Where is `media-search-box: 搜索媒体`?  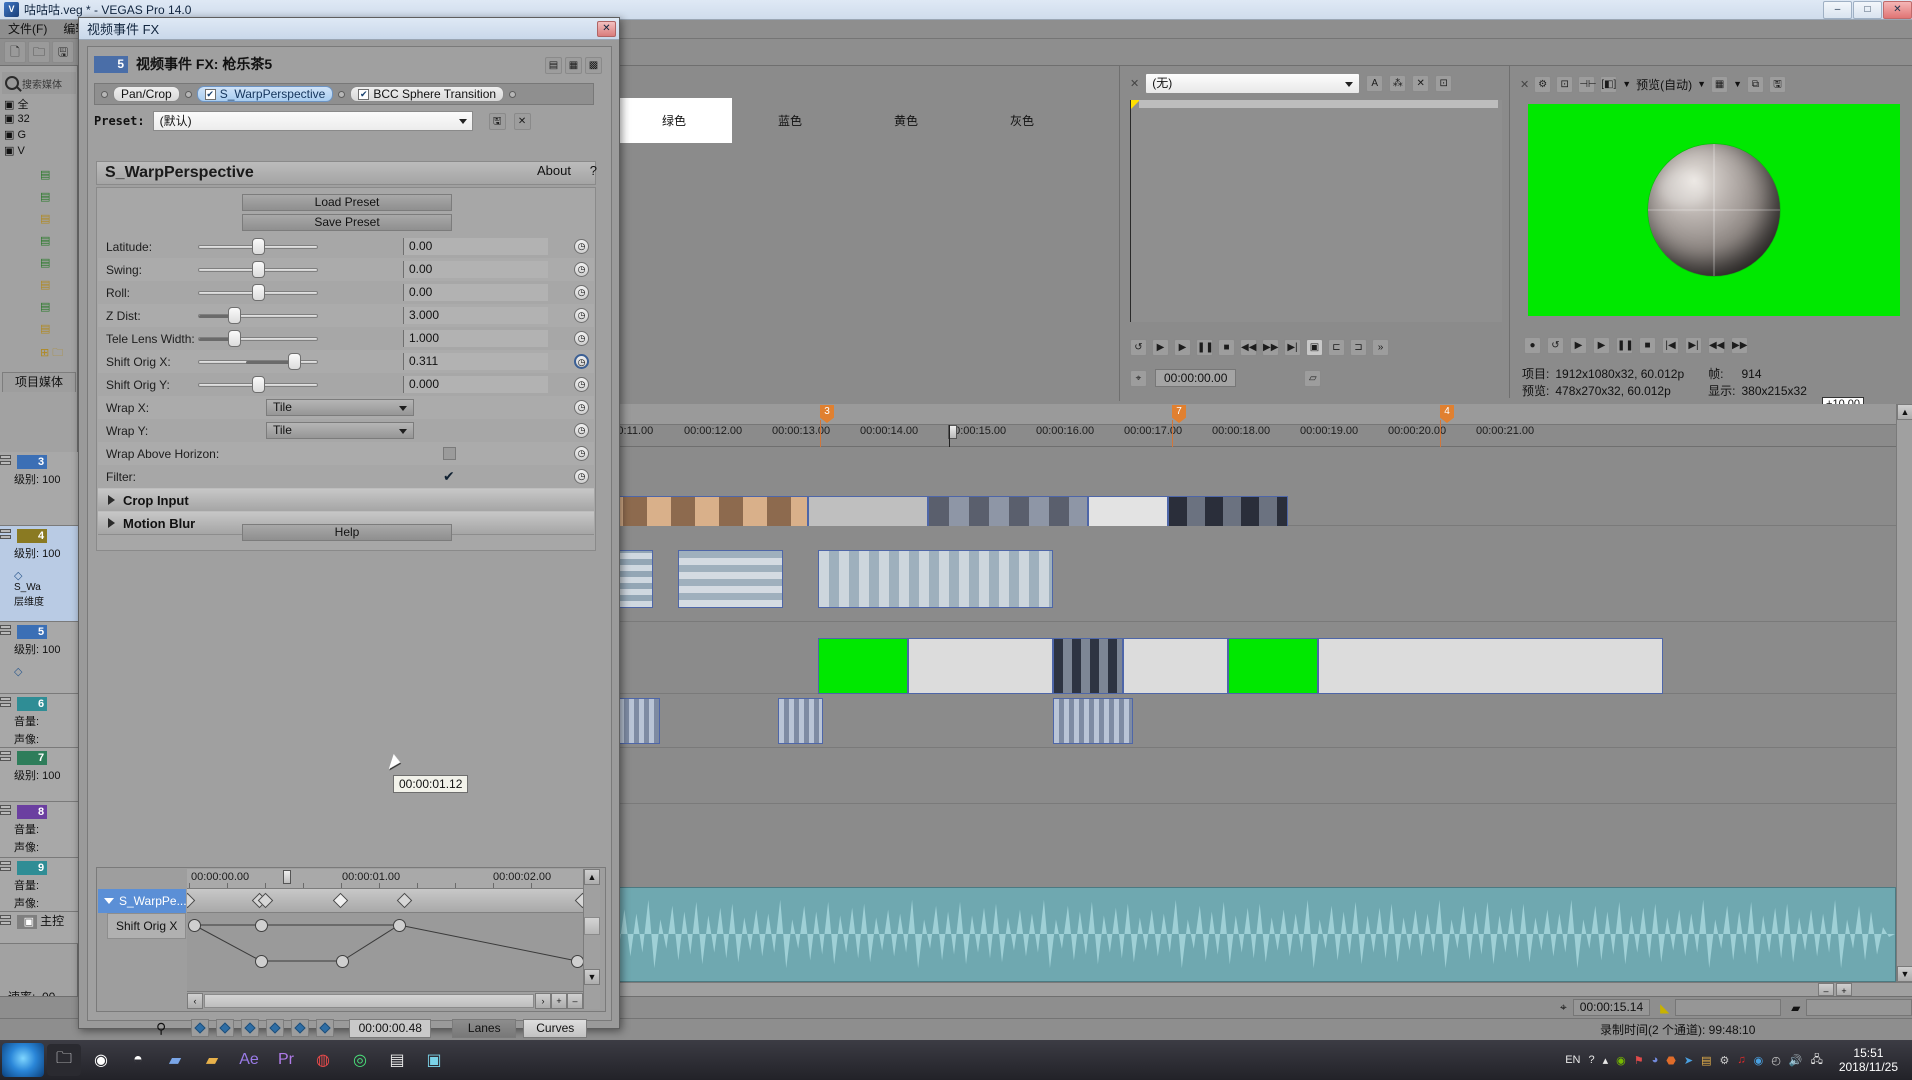
media-search-box: 搜索媒体 is located at coordinates (39, 83).